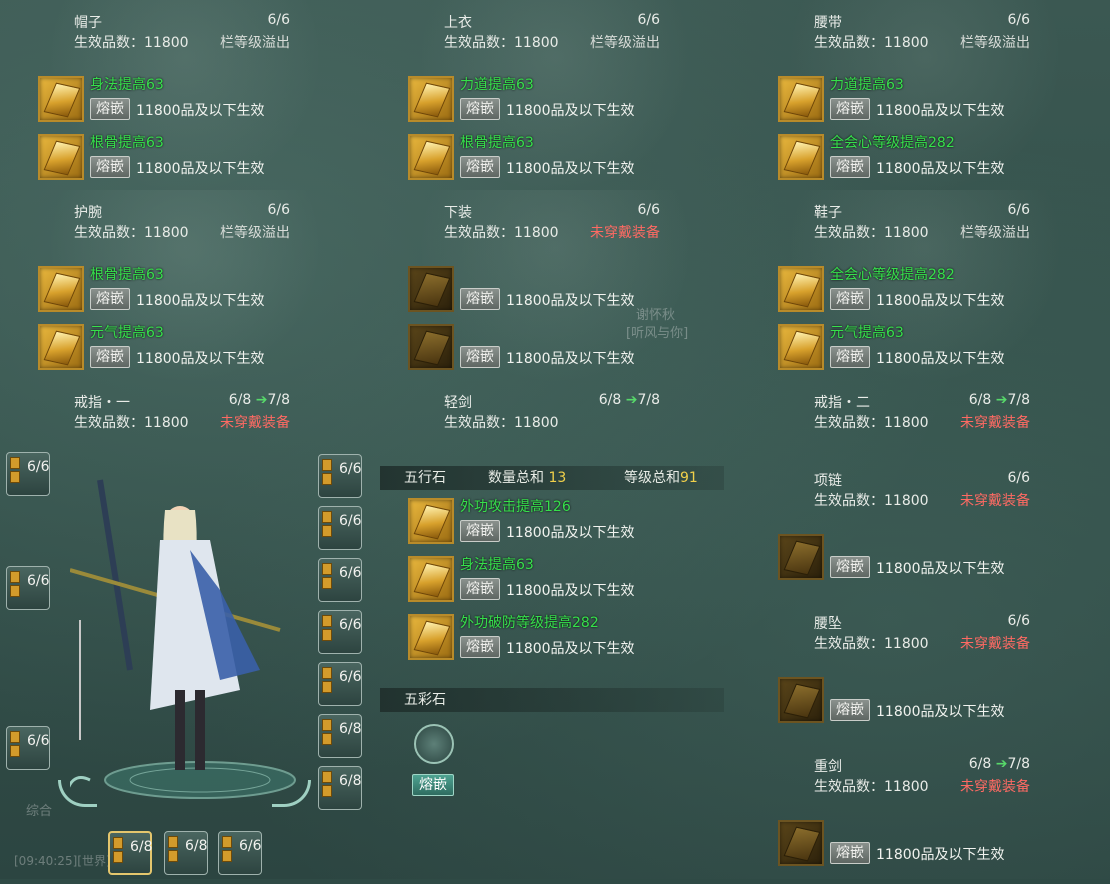 The height and width of the screenshot is (884, 1110). What do you see at coordinates (828, 23) in the screenshot?
I see `equip-name: 腰带` at bounding box center [828, 23].